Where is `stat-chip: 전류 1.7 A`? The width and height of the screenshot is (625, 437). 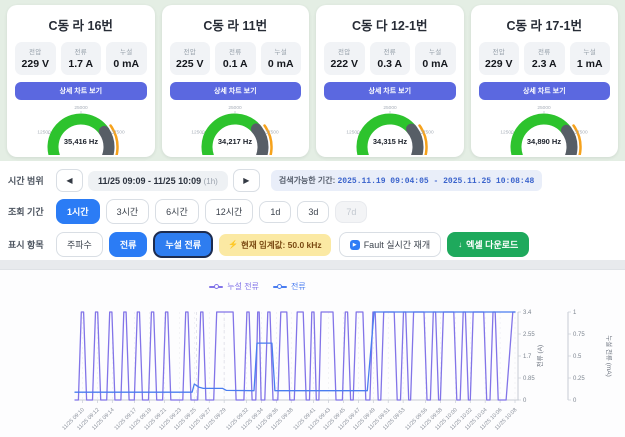
stat-chip: 전류 1.7 A is located at coordinates (80, 58).